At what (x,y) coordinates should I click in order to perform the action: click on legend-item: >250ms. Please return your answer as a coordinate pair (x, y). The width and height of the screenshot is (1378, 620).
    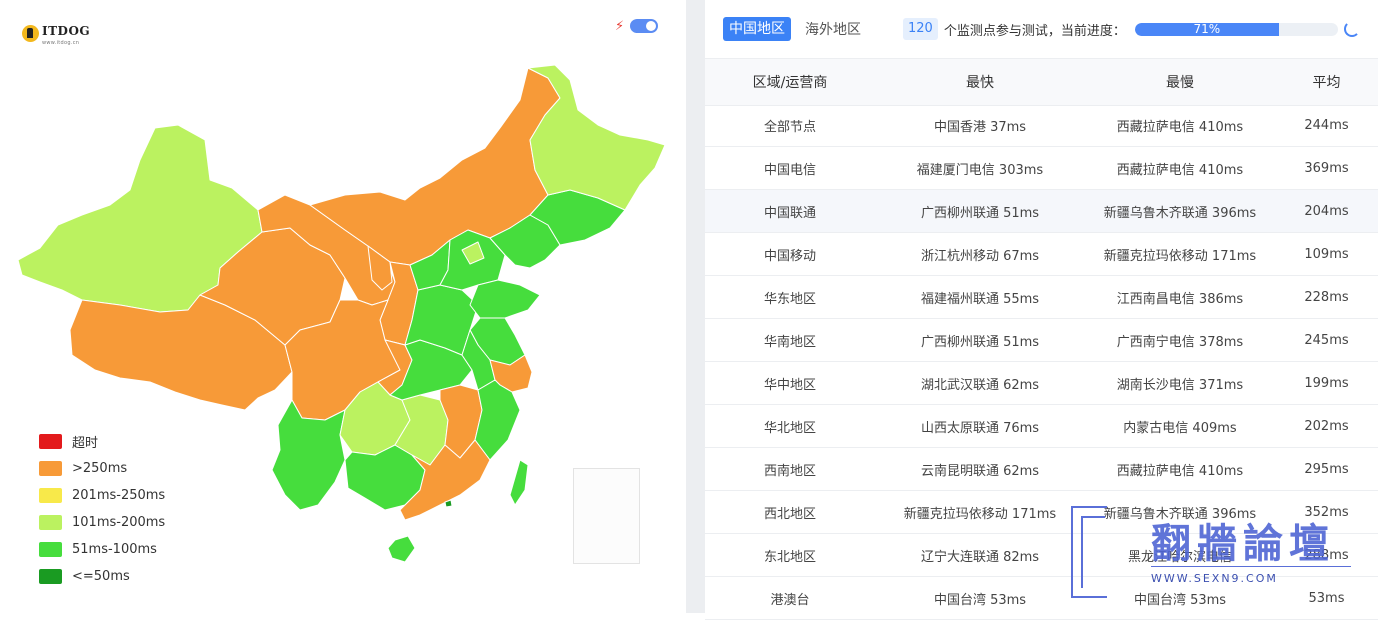
    Looking at the image, I should click on (102, 468).